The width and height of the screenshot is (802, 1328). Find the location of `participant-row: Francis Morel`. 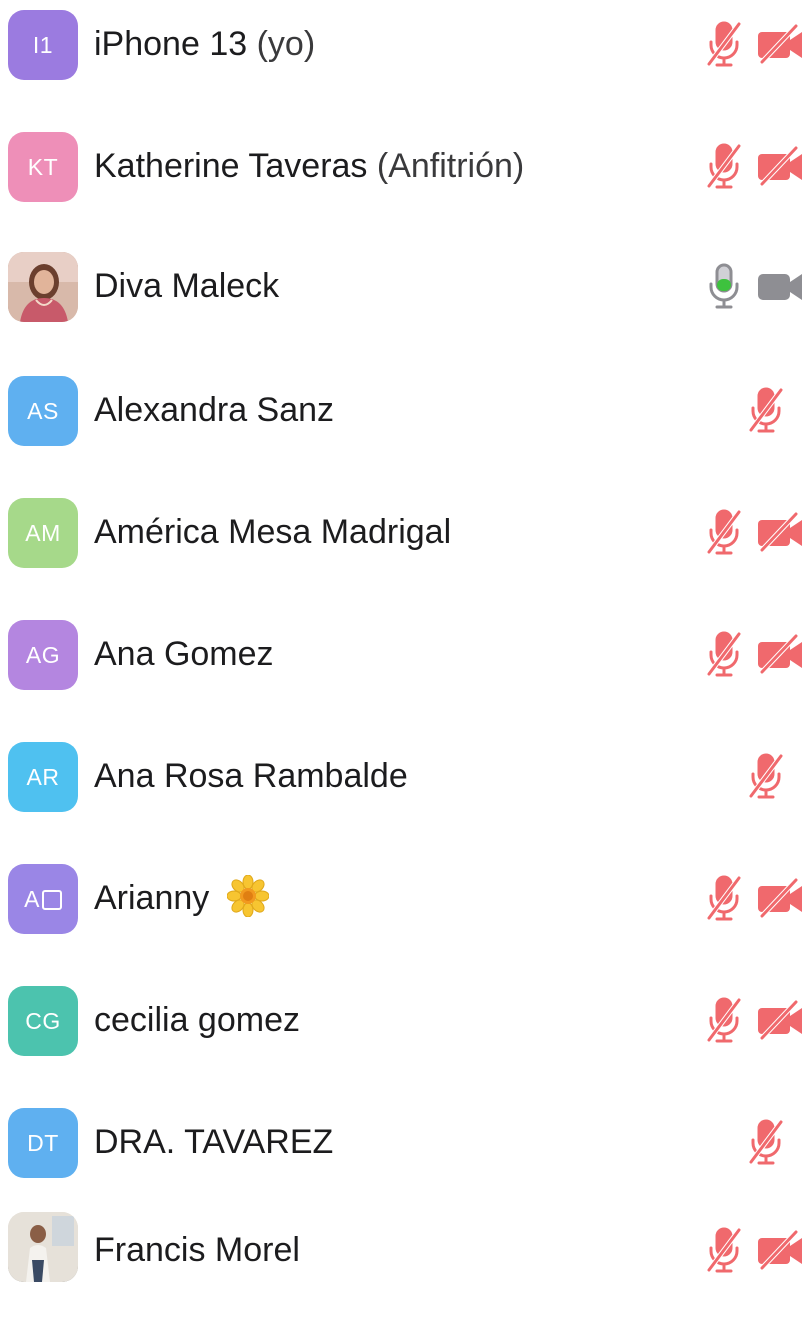

participant-row: Francis Morel is located at coordinates (401, 1267).